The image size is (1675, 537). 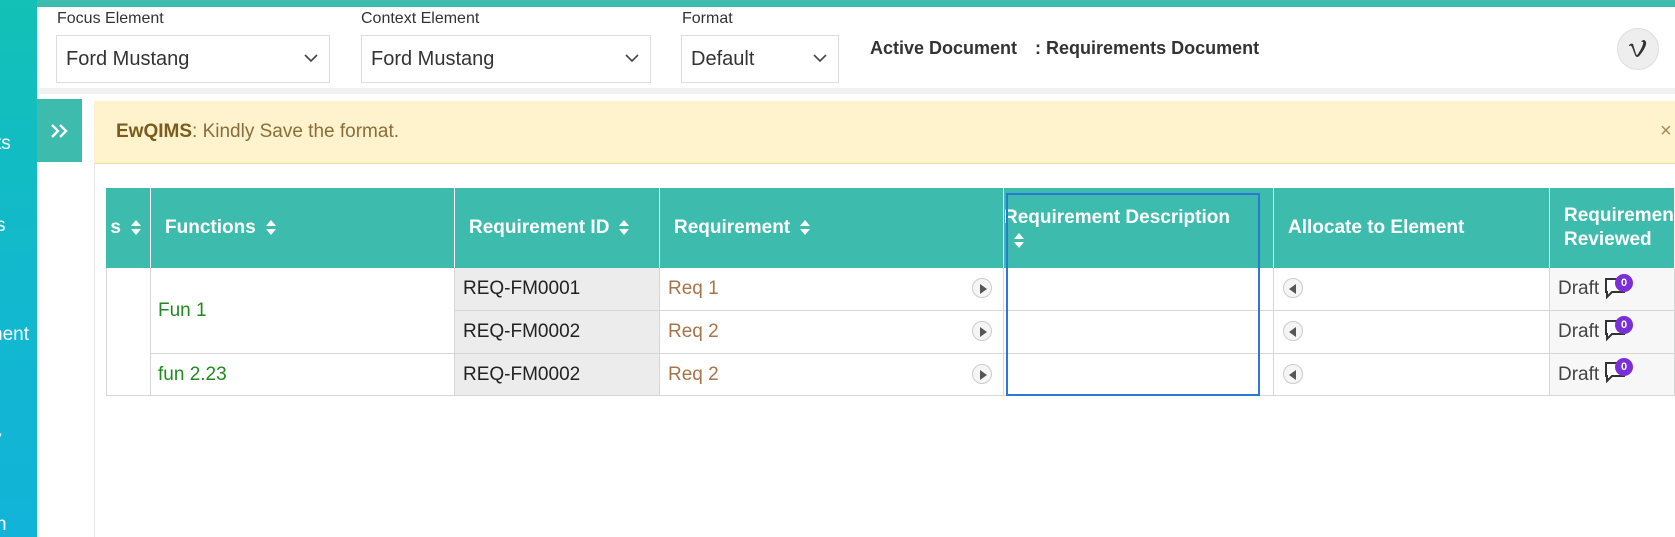 What do you see at coordinates (884, 132) in the screenshot?
I see `alert-banner: EwQIMS : Kindly Save the format.` at bounding box center [884, 132].